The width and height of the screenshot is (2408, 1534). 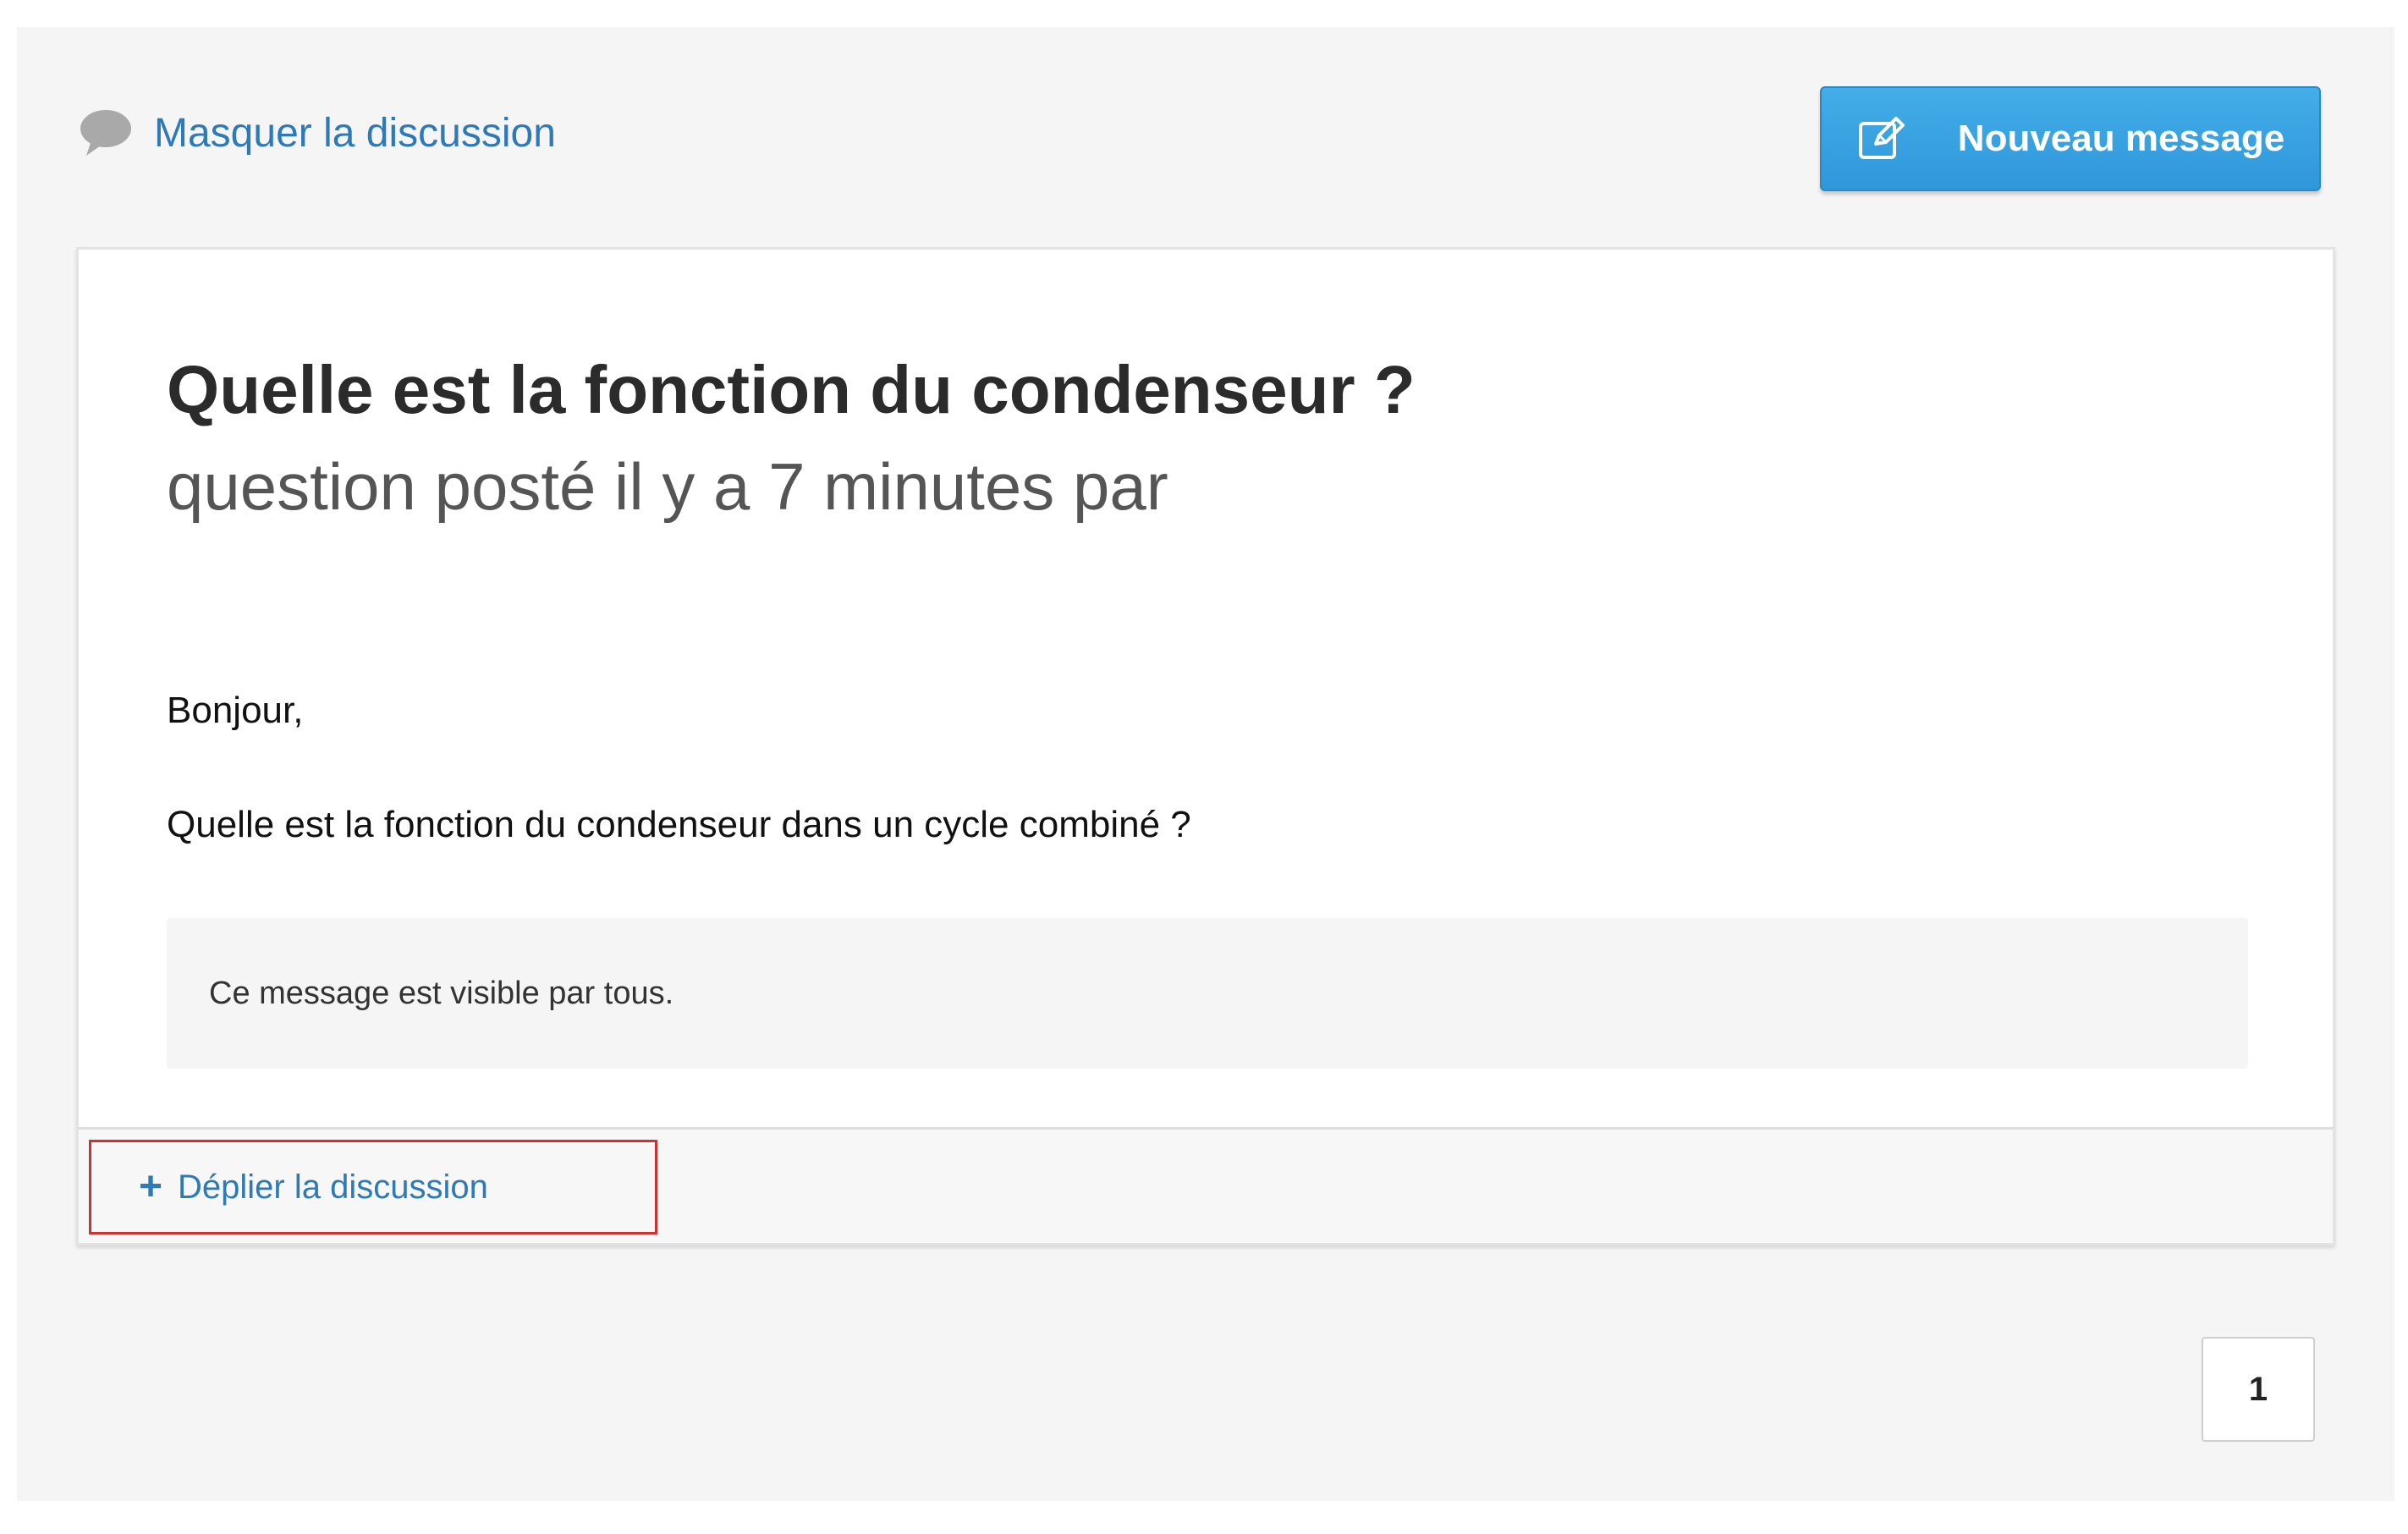 What do you see at coordinates (1206, 1185) in the screenshot?
I see `card-footer: + Déplier la discussion` at bounding box center [1206, 1185].